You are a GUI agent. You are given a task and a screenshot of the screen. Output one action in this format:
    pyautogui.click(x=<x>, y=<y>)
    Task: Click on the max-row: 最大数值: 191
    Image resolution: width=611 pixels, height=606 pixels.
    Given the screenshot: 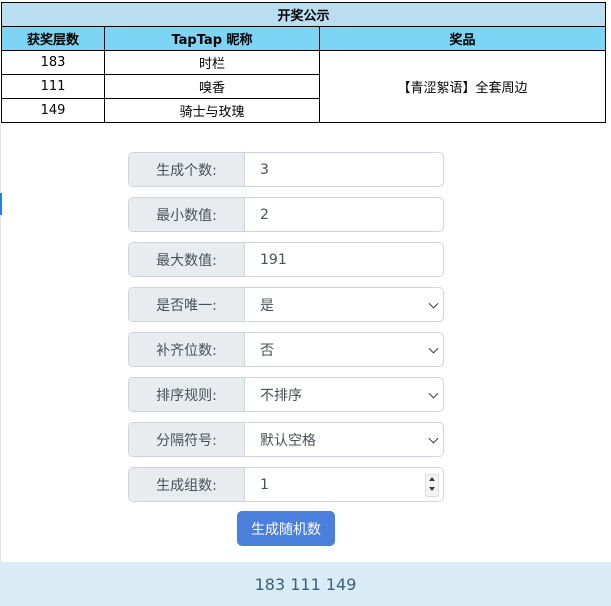 What is the action you would take?
    pyautogui.click(x=286, y=259)
    